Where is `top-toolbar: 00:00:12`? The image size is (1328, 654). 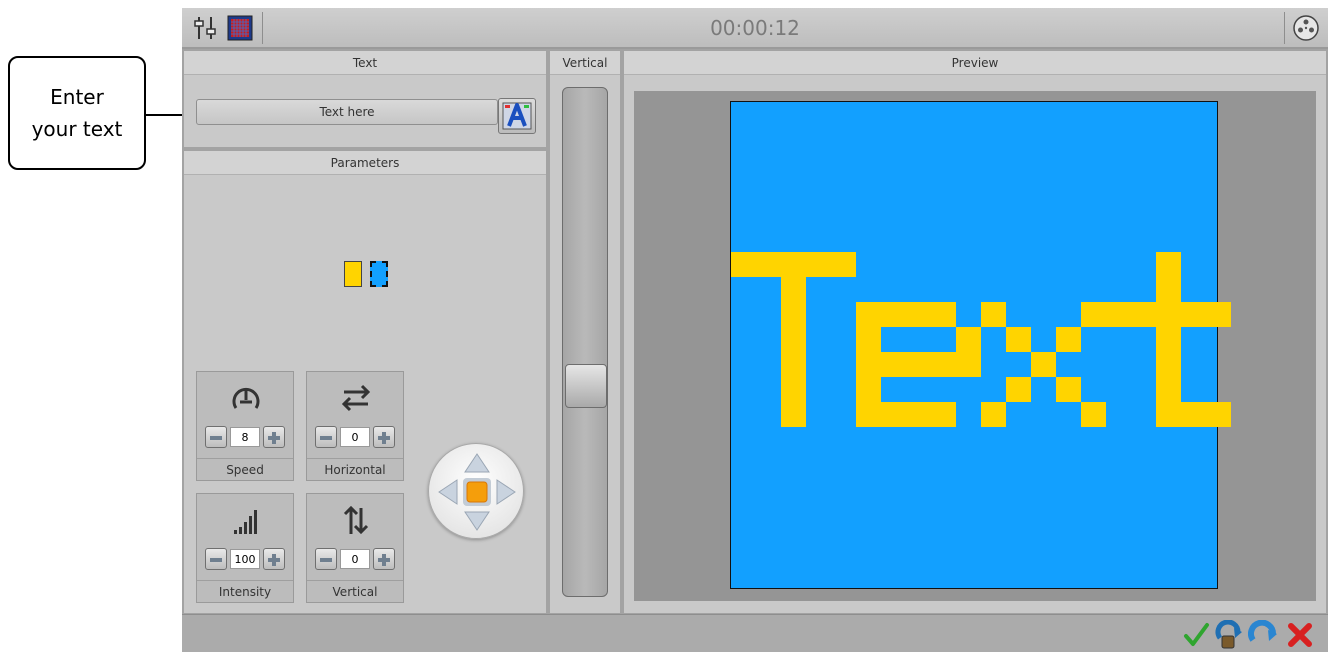 top-toolbar: 00:00:12 is located at coordinates (755, 28).